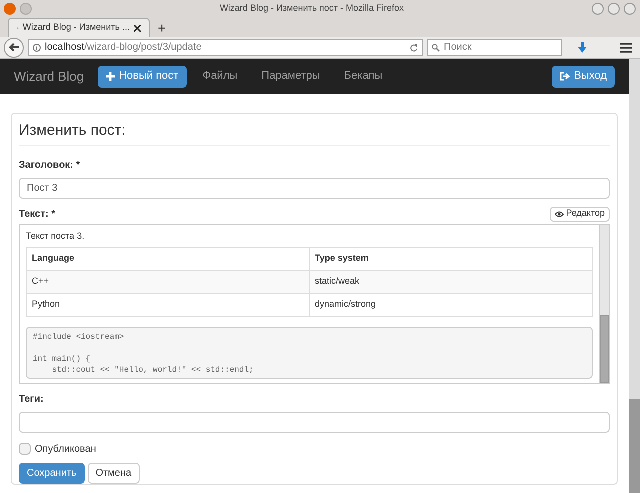 This screenshot has width=640, height=493. What do you see at coordinates (565, 76) in the screenshot?
I see `sign-out-icon` at bounding box center [565, 76].